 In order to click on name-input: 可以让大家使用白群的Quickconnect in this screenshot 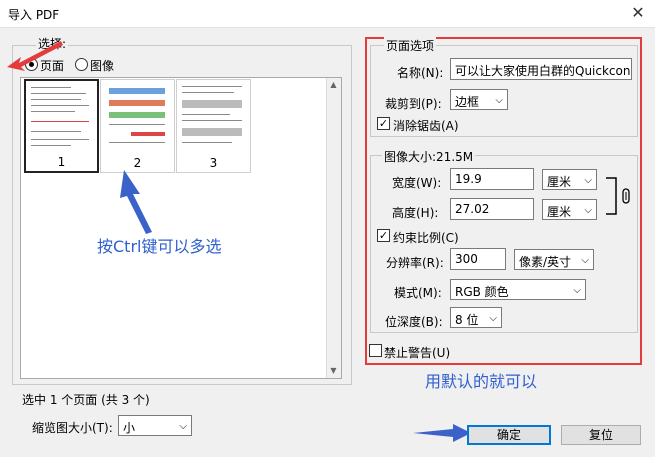, I will do `click(541, 69)`.